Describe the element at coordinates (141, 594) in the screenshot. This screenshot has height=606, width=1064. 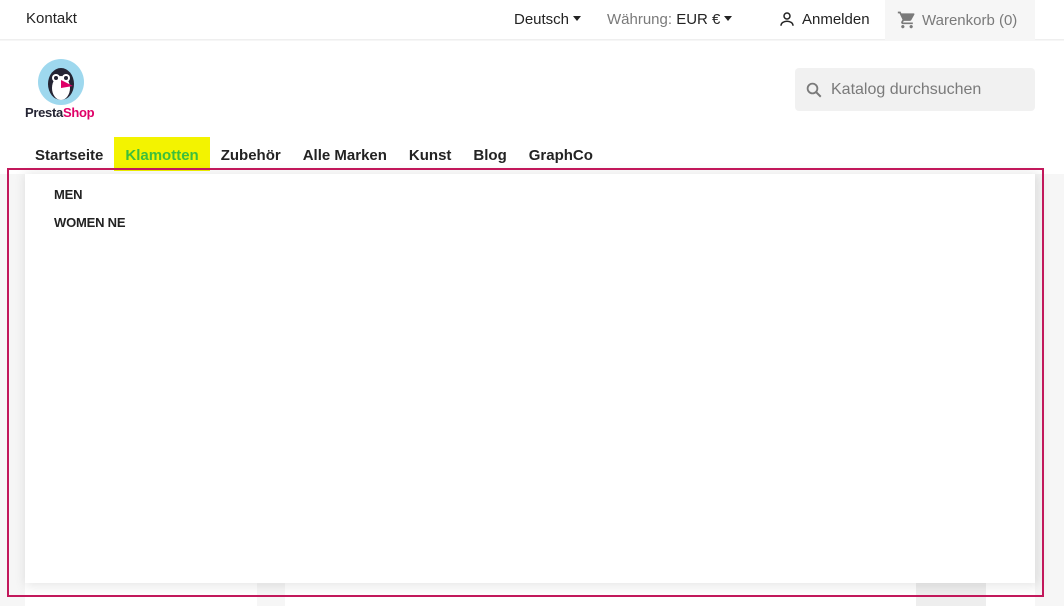
I see `background-panel` at that location.